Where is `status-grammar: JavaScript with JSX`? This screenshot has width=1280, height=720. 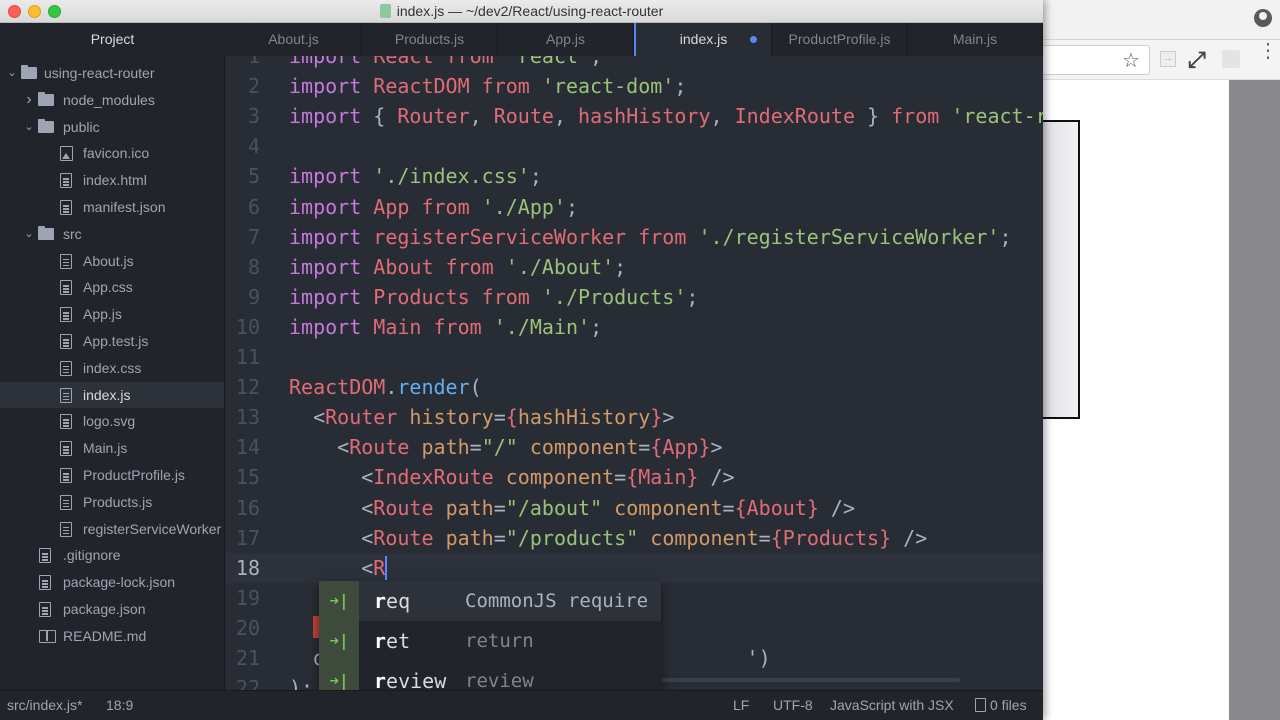
status-grammar: JavaScript with JSX is located at coordinates (892, 705).